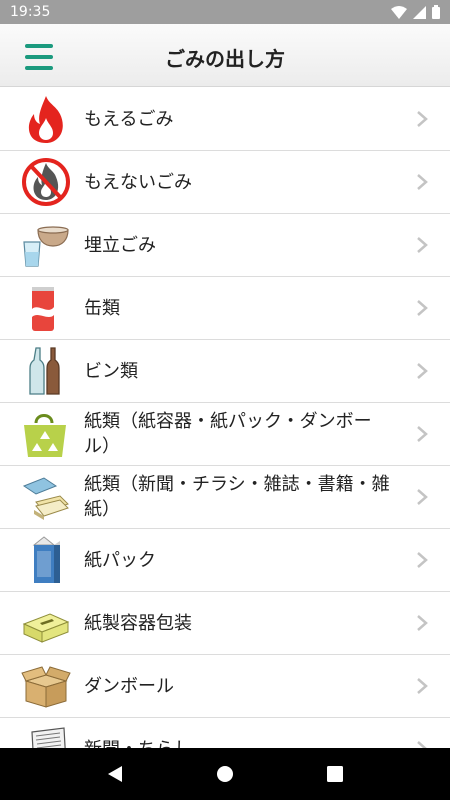 The width and height of the screenshot is (450, 800). Describe the element at coordinates (225, 245) in the screenshot. I see `list-item-landfill: 埋立ごみ` at that location.